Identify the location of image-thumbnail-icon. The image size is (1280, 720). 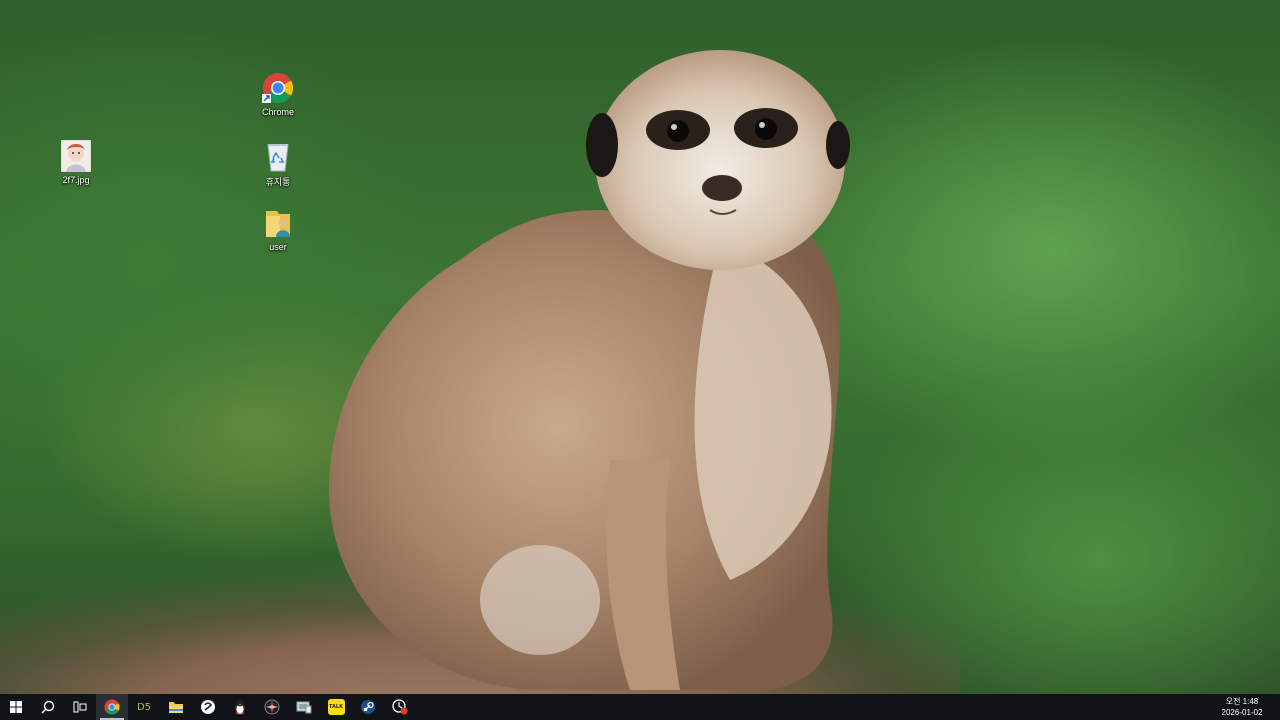
(76, 156).